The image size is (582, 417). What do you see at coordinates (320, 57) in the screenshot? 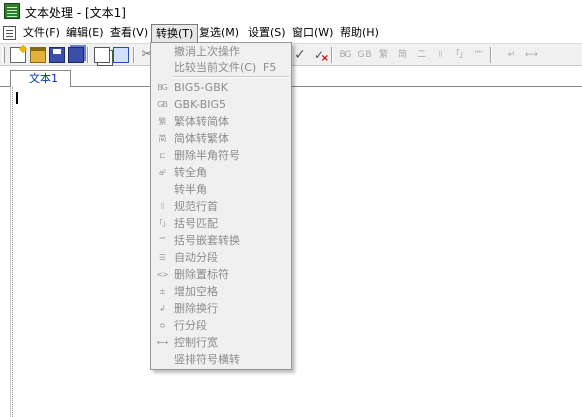
I see `check-cross-icon: ✓` at bounding box center [320, 57].